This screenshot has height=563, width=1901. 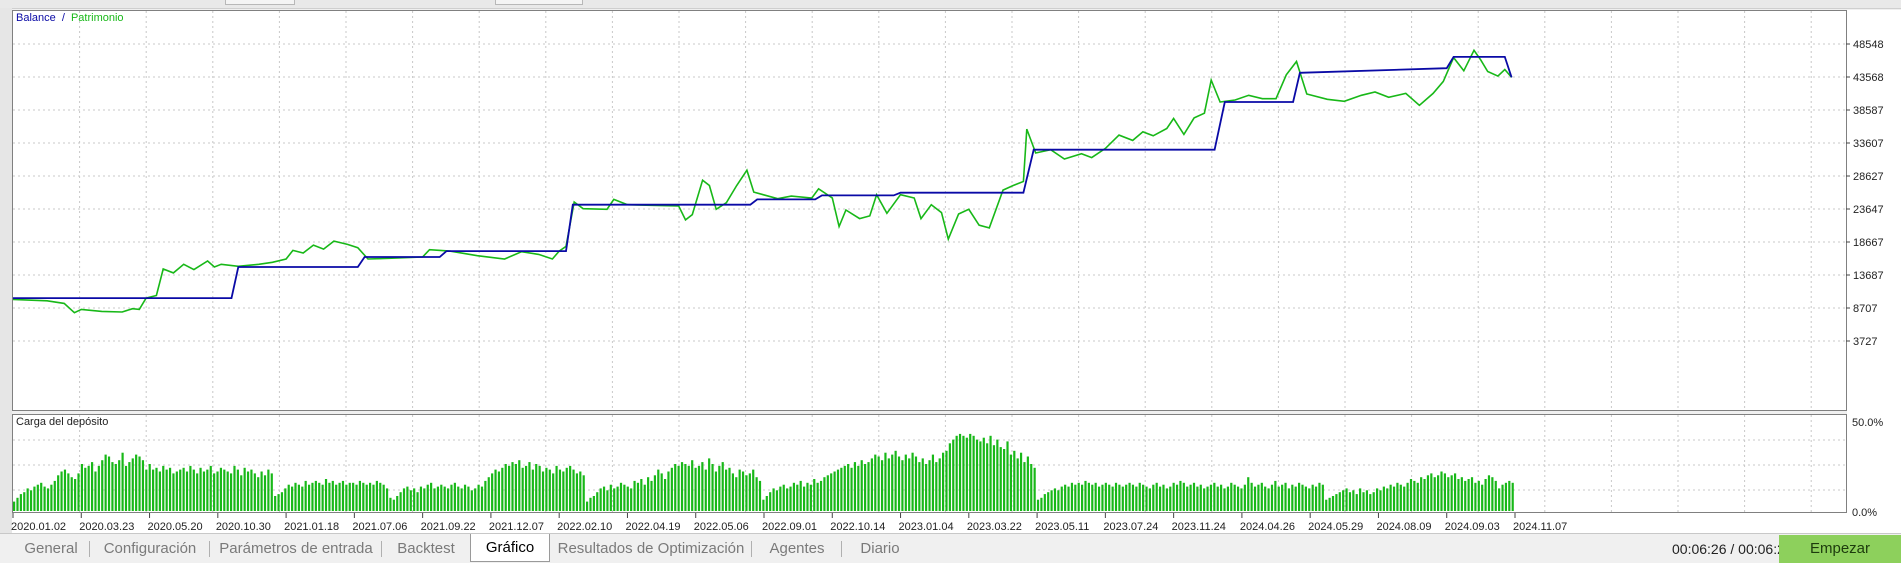 What do you see at coordinates (926, 527) in the screenshot?
I see `x-tick-label: 2023.01.04` at bounding box center [926, 527].